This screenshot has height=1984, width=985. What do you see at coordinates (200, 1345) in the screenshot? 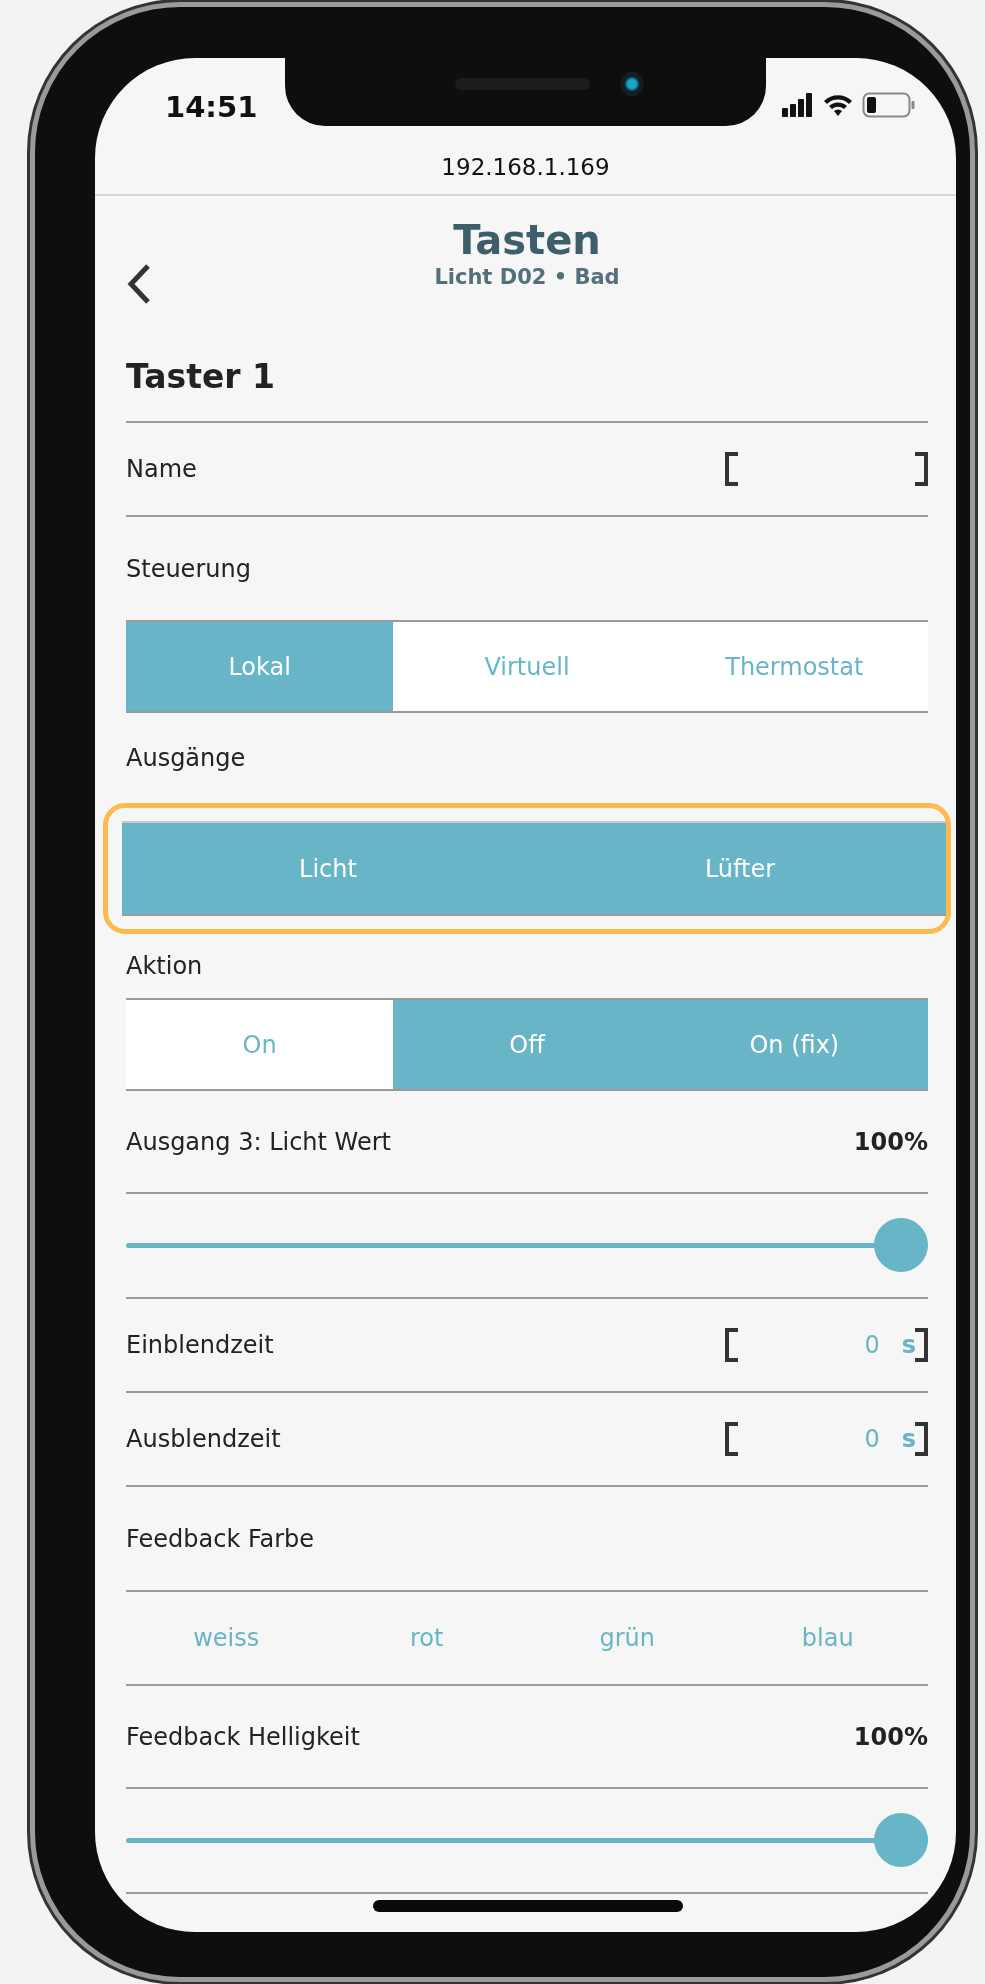
I see `field-label: Einblendzeit` at bounding box center [200, 1345].